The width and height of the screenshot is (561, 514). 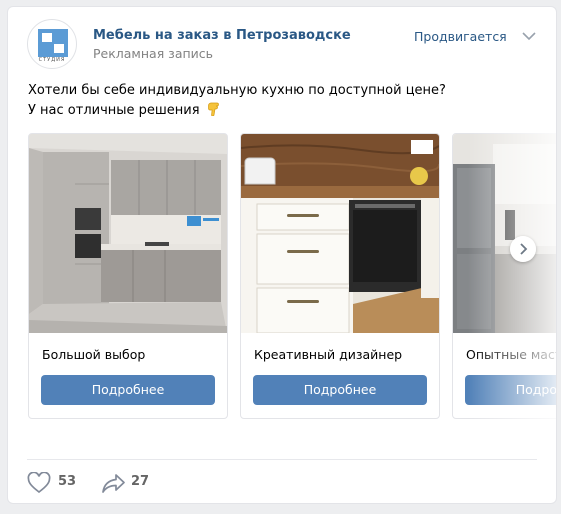 What do you see at coordinates (67, 481) in the screenshot?
I see `like-count: 53` at bounding box center [67, 481].